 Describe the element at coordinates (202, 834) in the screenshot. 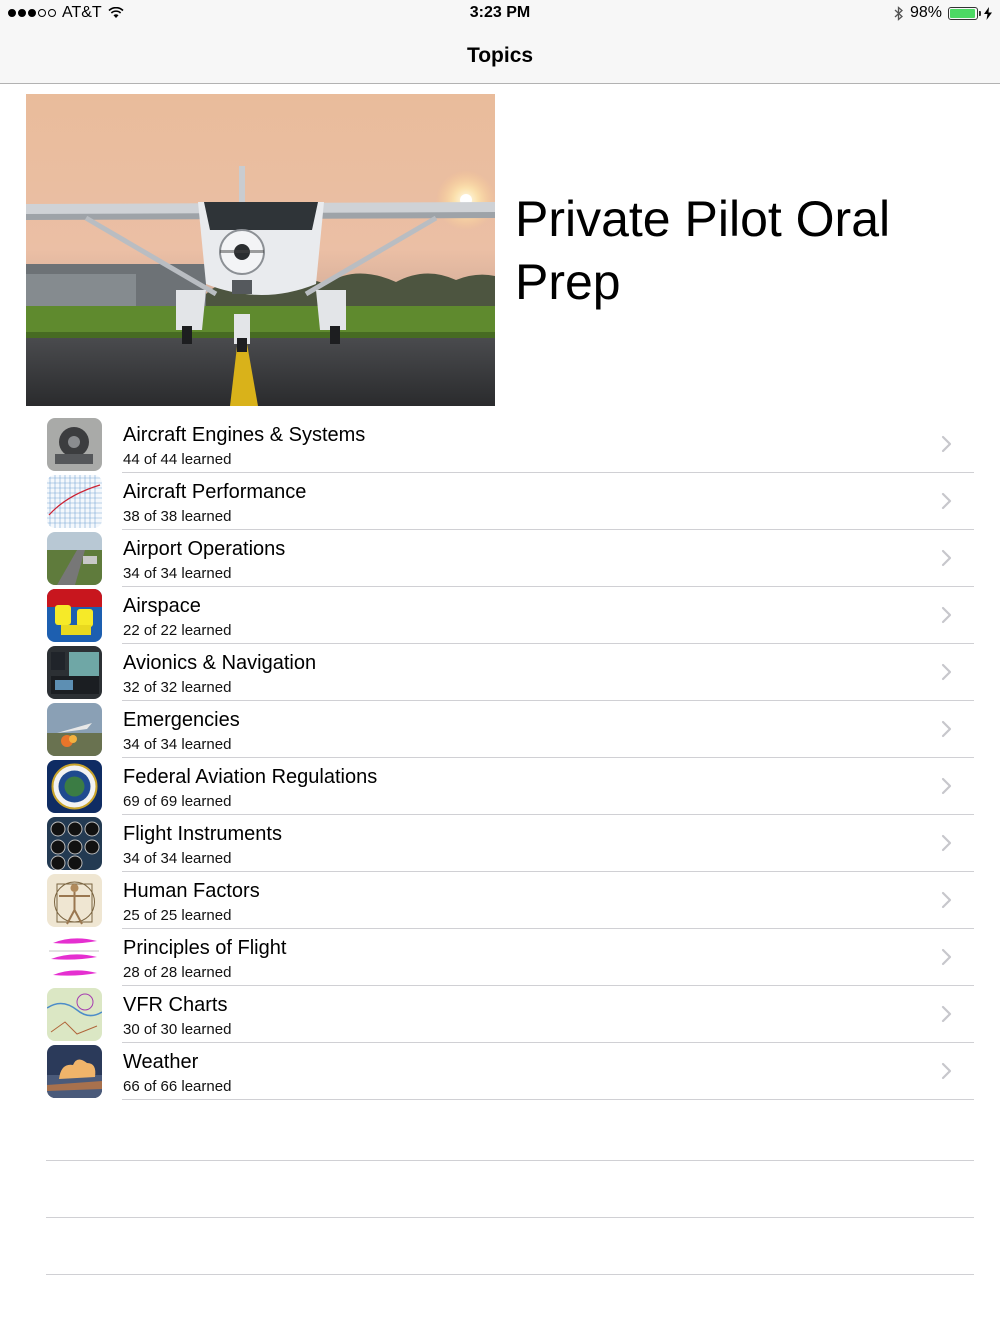

I see `topic-name: Flight Instruments` at that location.